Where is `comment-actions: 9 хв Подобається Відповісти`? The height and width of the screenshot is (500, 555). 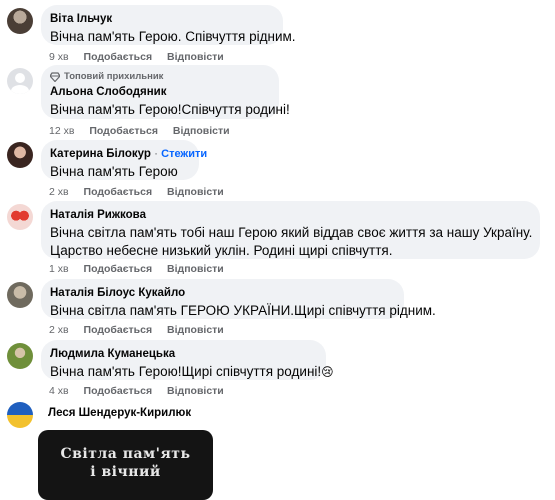 comment-actions: 9 хв Подобається Відповісти is located at coordinates (142, 57).